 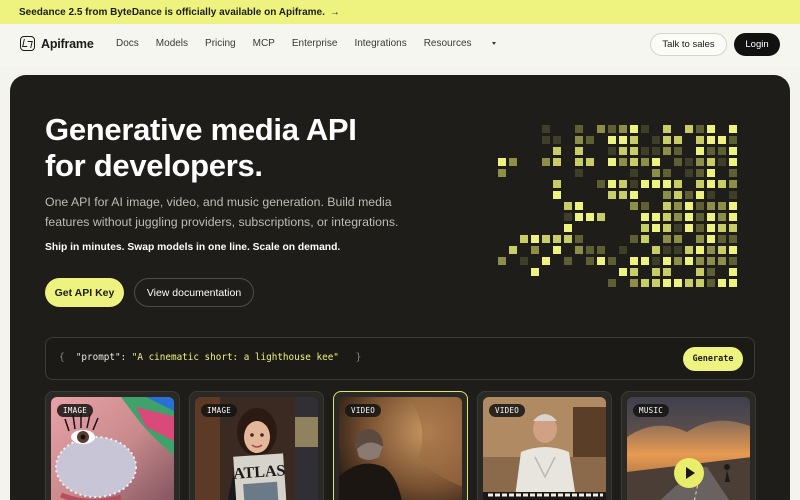 What do you see at coordinates (315, 43) in the screenshot?
I see `nav-link-enterprise: Enterprise` at bounding box center [315, 43].